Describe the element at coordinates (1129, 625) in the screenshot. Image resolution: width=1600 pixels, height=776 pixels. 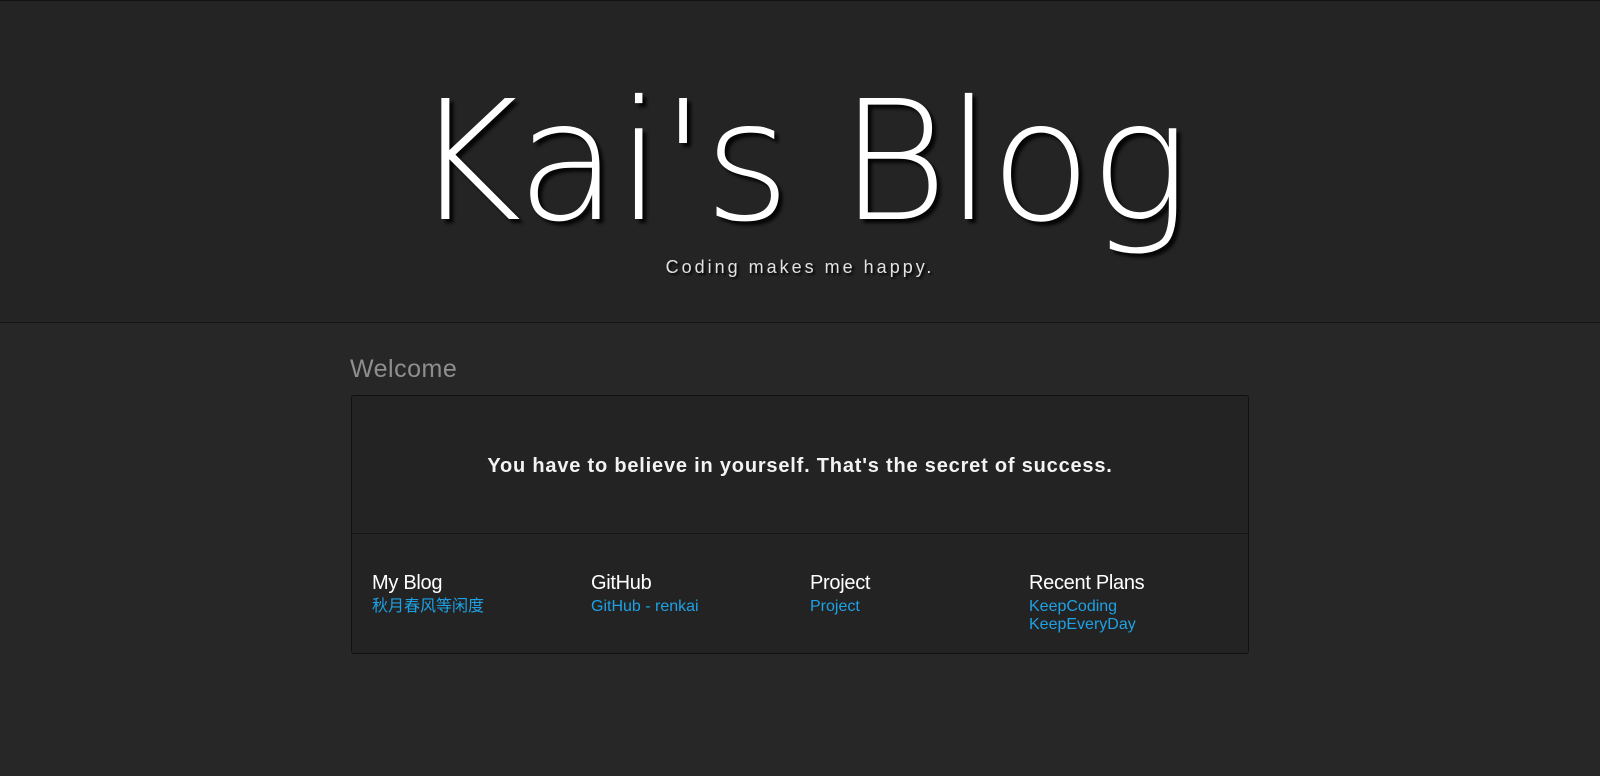
I see `link-keep-every-day: KeepEveryDay` at that location.